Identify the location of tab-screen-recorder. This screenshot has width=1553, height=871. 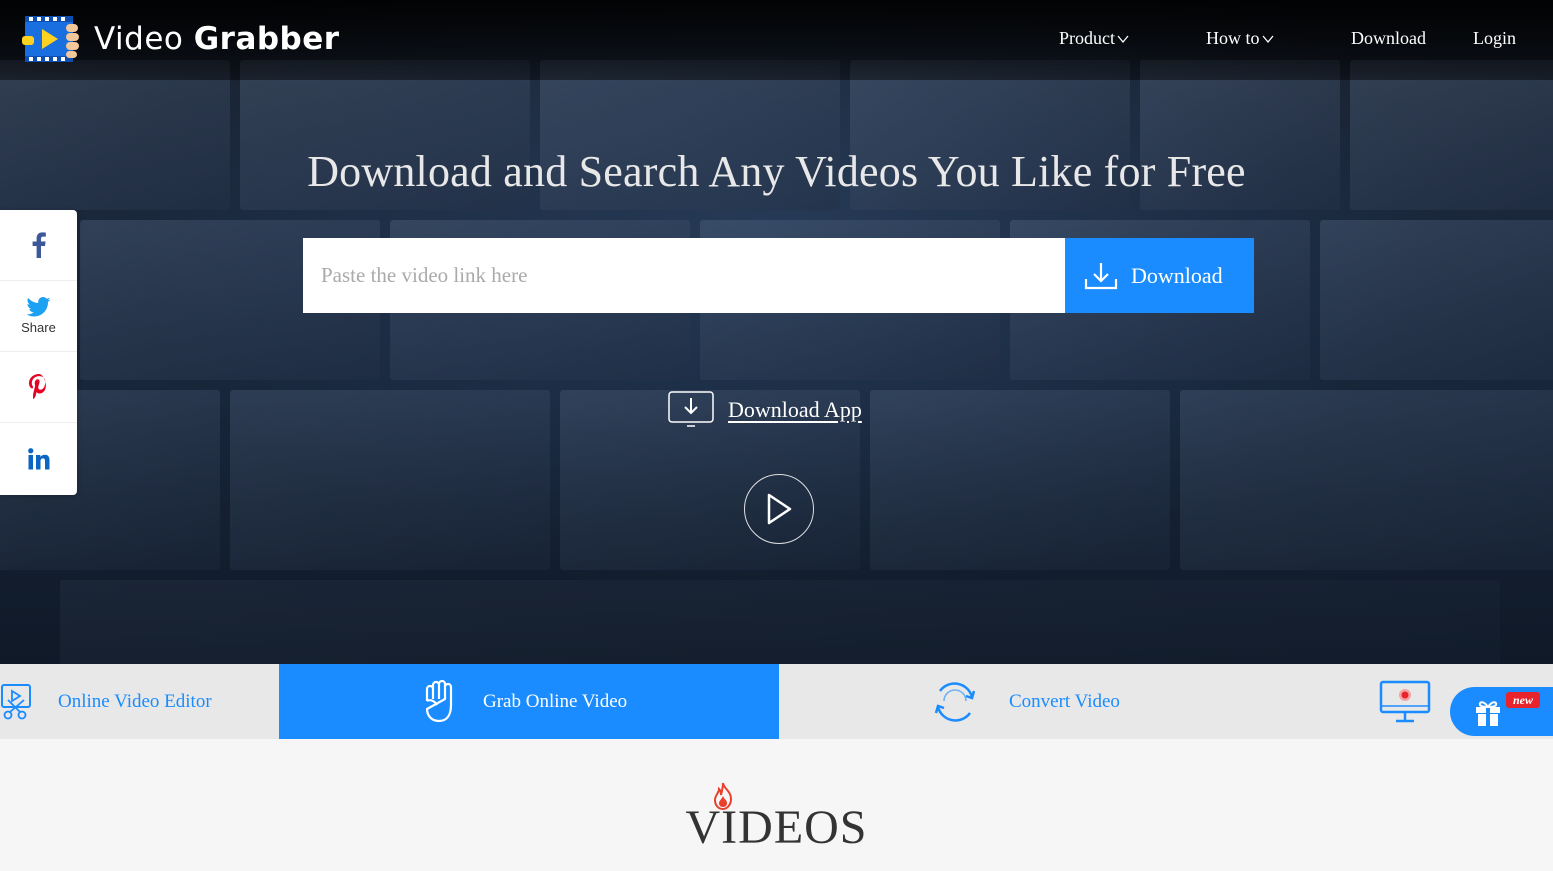
(1406, 701).